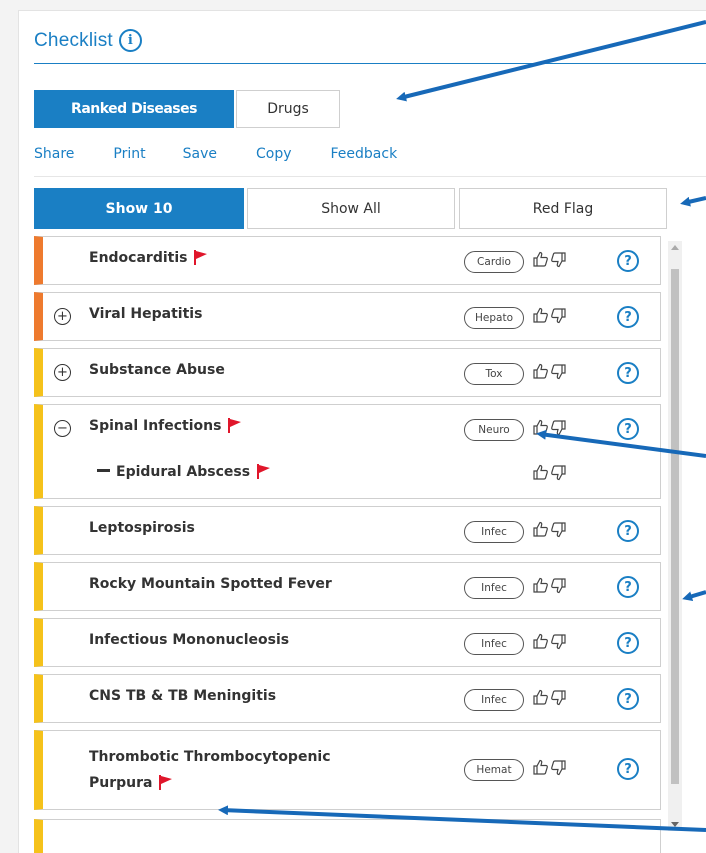 This screenshot has height=853, width=706. I want to click on specialty-tag: Hemat, so click(494, 770).